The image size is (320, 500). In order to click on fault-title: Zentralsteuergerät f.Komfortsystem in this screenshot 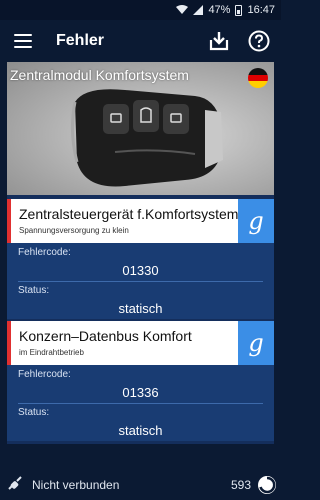, I will do `click(129, 214)`.